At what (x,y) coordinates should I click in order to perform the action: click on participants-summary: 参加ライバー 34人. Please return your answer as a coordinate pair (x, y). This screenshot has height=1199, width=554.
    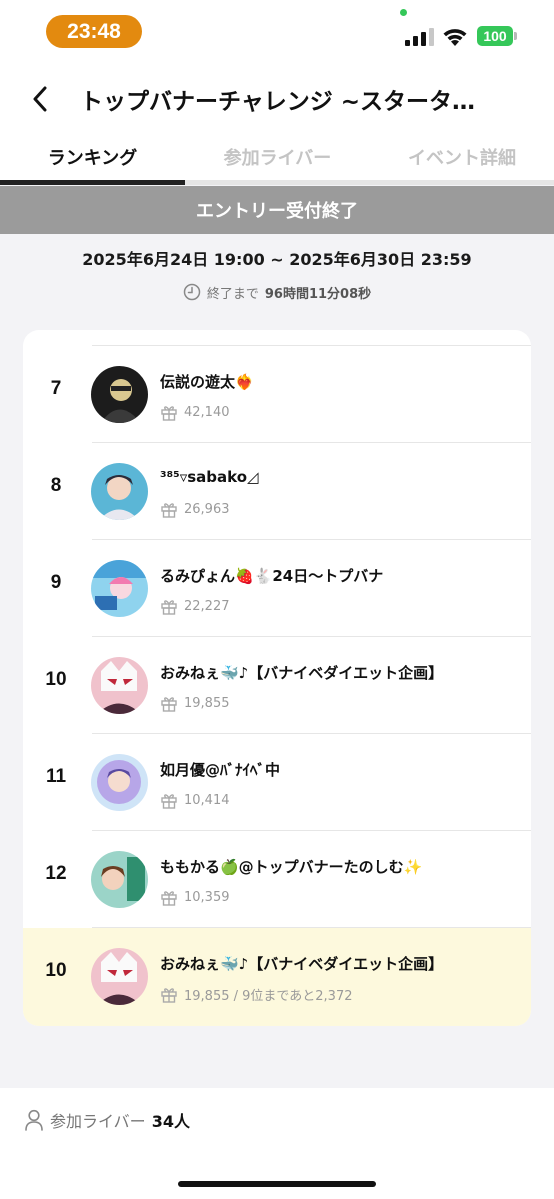
    Looking at the image, I should click on (107, 1120).